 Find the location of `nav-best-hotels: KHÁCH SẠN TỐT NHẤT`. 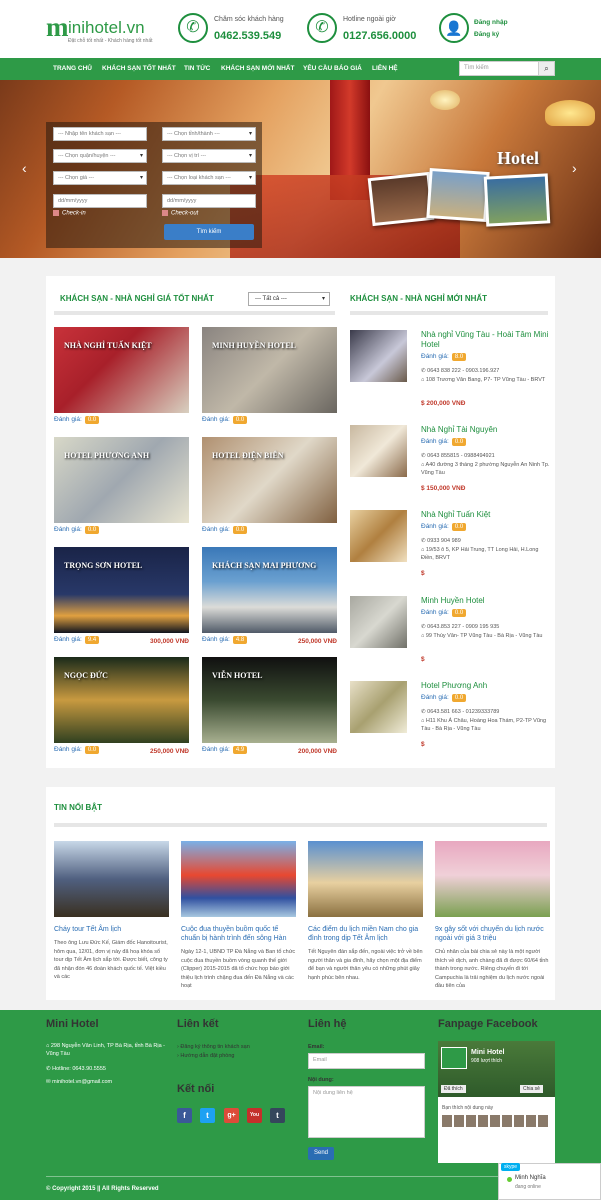

nav-best-hotels: KHÁCH SẠN TỐT NHẤT is located at coordinates (139, 68).